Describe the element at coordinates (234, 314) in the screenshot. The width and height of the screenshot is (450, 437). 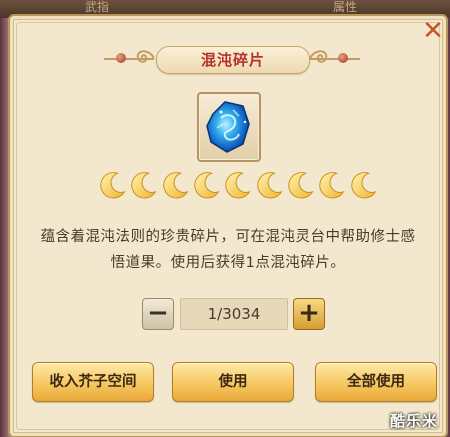
I see `quantity-field: 1/3034` at that location.